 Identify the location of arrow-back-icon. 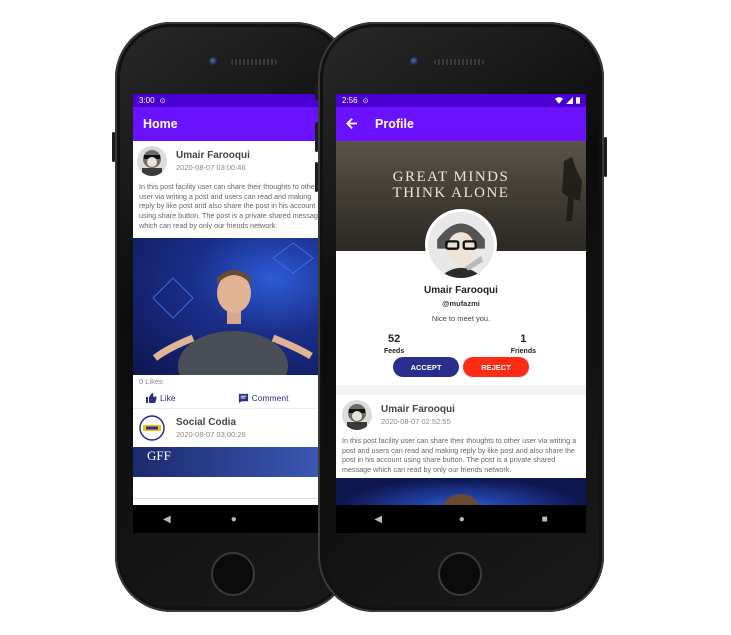
(351, 124).